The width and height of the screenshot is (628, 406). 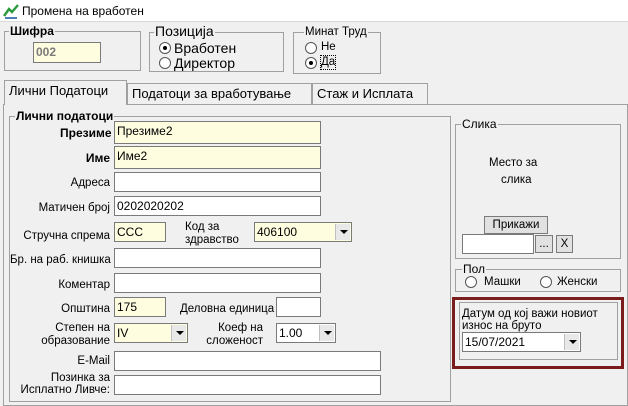 What do you see at coordinates (123, 333) in the screenshot?
I see `stepen-value: IV` at bounding box center [123, 333].